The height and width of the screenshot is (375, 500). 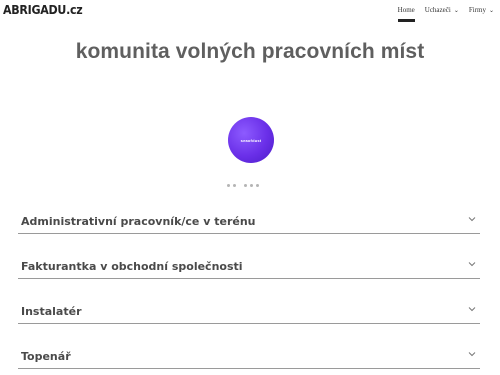 I want to click on job-item: Fakturantka v obchodní společnosti, so click(x=249, y=266).